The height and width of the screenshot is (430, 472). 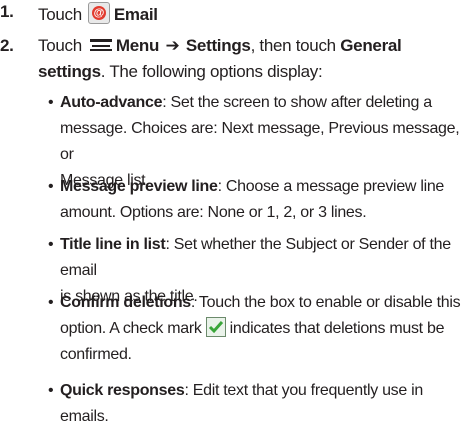 I want to click on email-app-icon: @, so click(x=98, y=13).